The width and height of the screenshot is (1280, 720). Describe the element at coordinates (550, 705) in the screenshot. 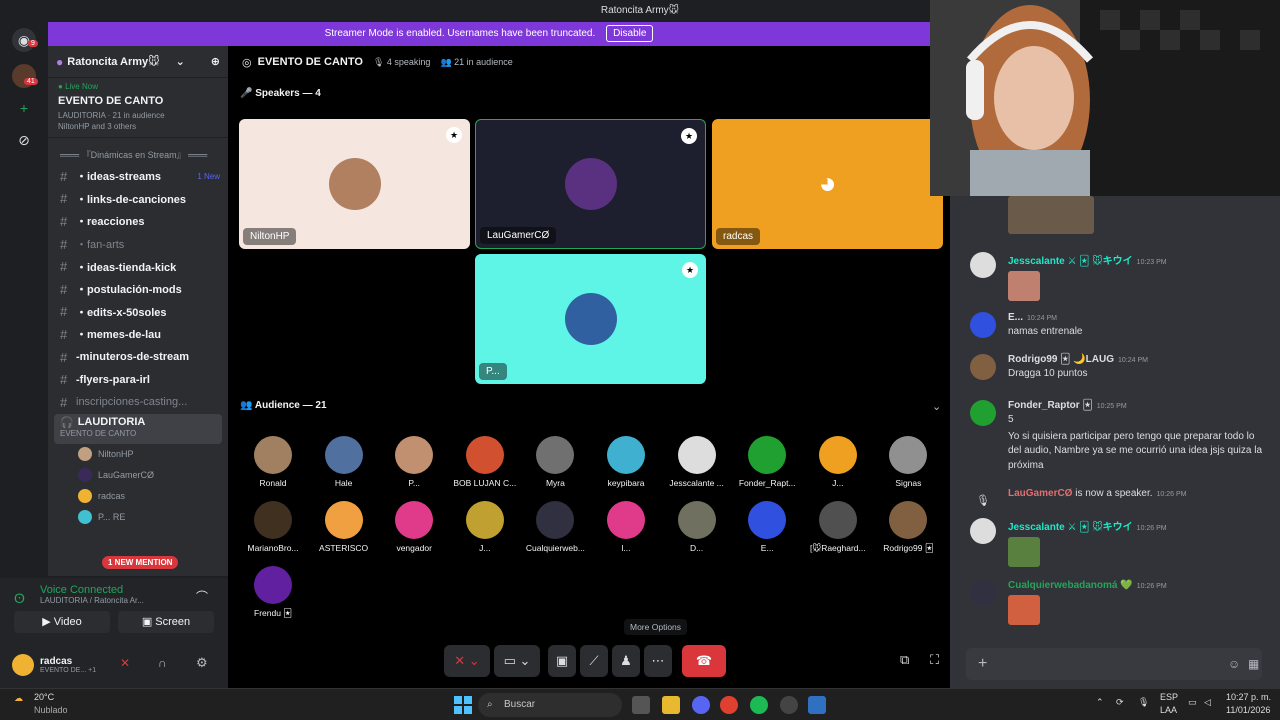

I see `taskbar-search: ⌕ Buscar` at that location.